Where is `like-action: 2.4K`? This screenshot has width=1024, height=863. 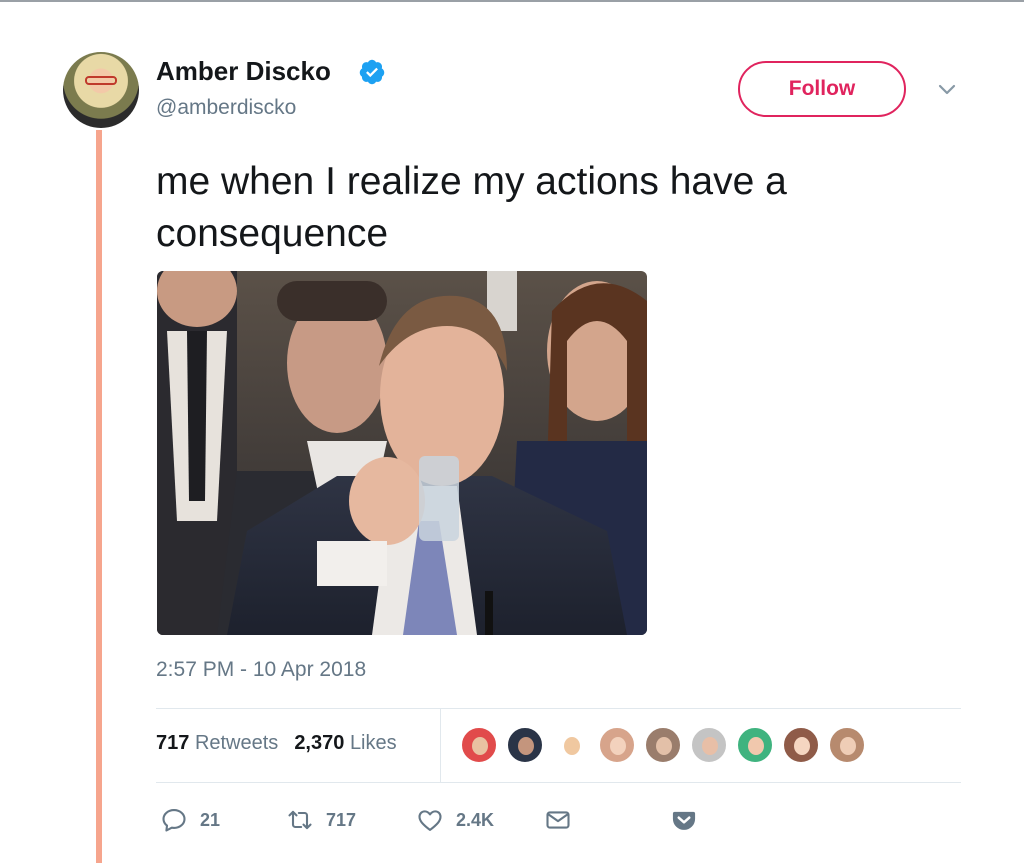 like-action: 2.4K is located at coordinates (455, 820).